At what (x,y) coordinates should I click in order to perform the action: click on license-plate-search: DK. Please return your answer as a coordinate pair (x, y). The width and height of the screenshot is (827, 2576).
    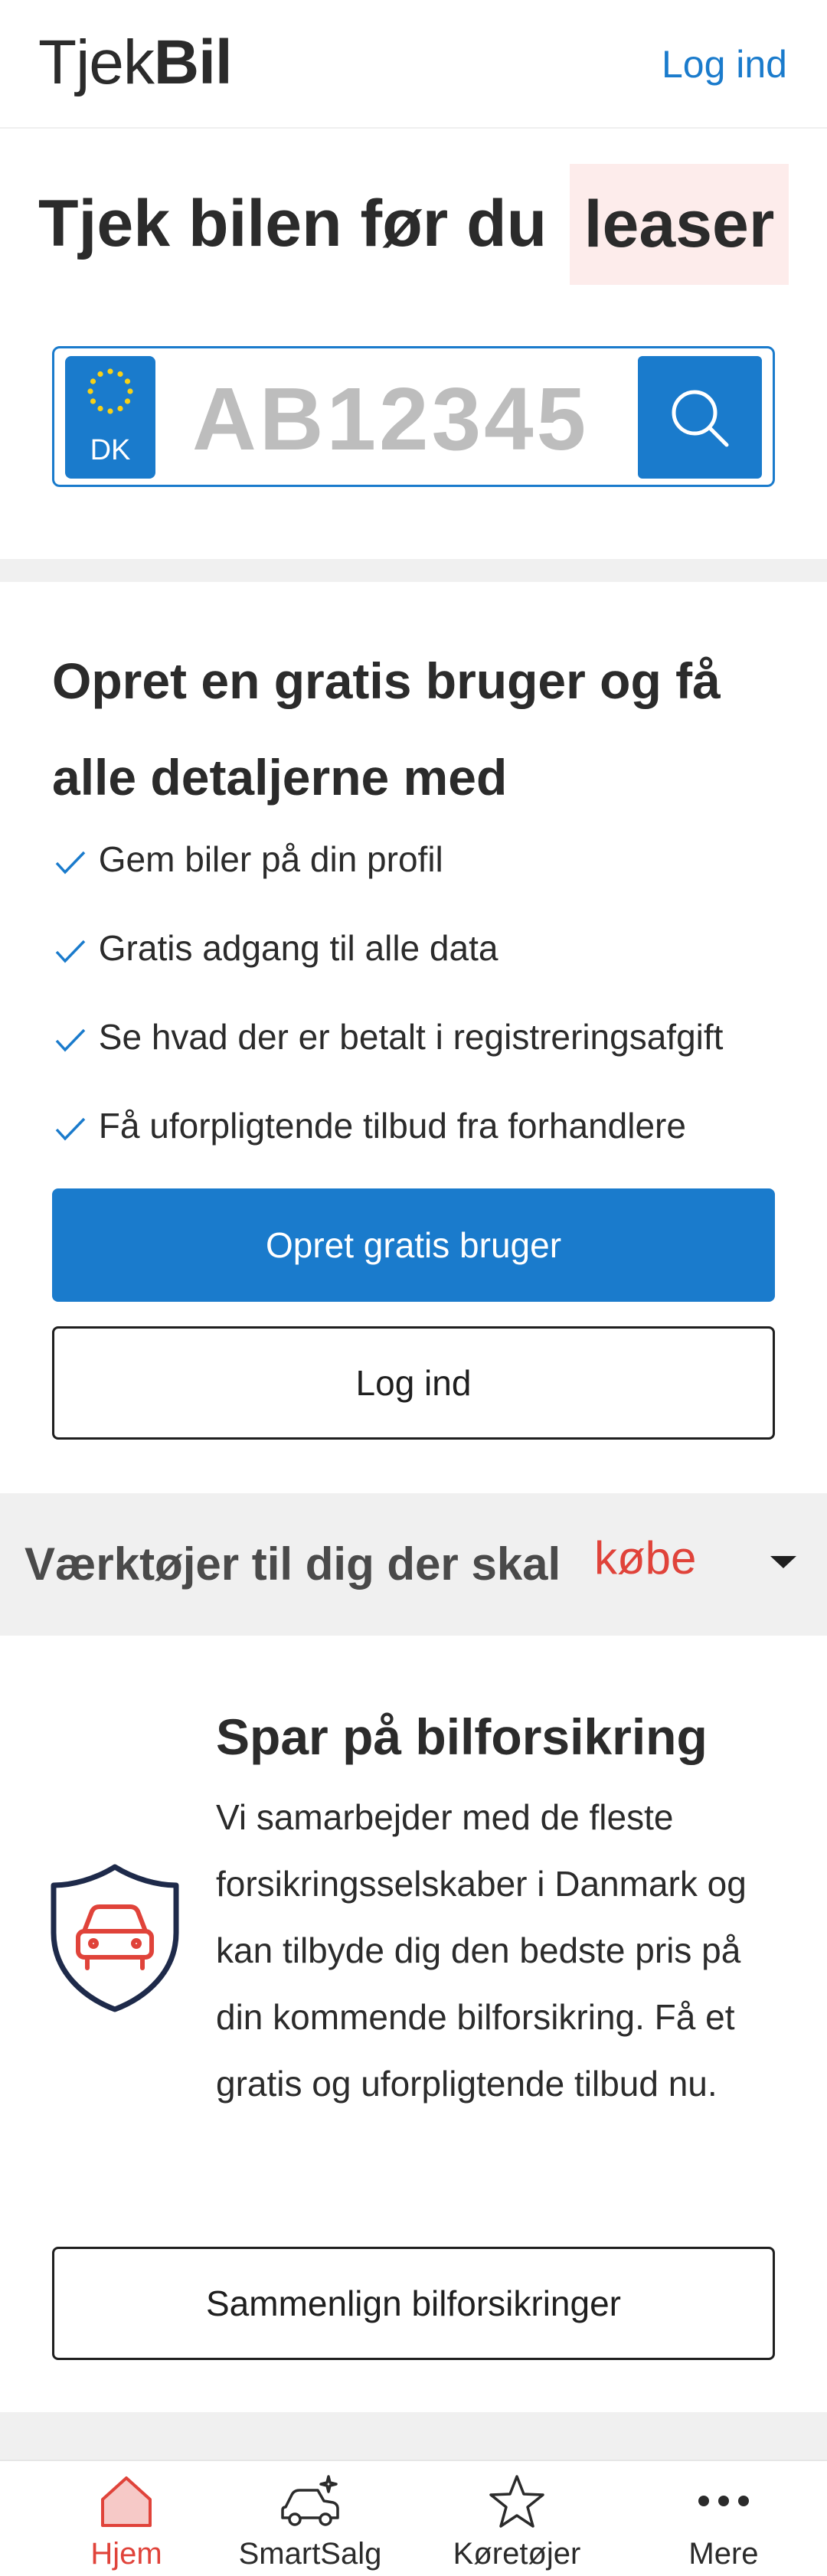
    Looking at the image, I should click on (413, 416).